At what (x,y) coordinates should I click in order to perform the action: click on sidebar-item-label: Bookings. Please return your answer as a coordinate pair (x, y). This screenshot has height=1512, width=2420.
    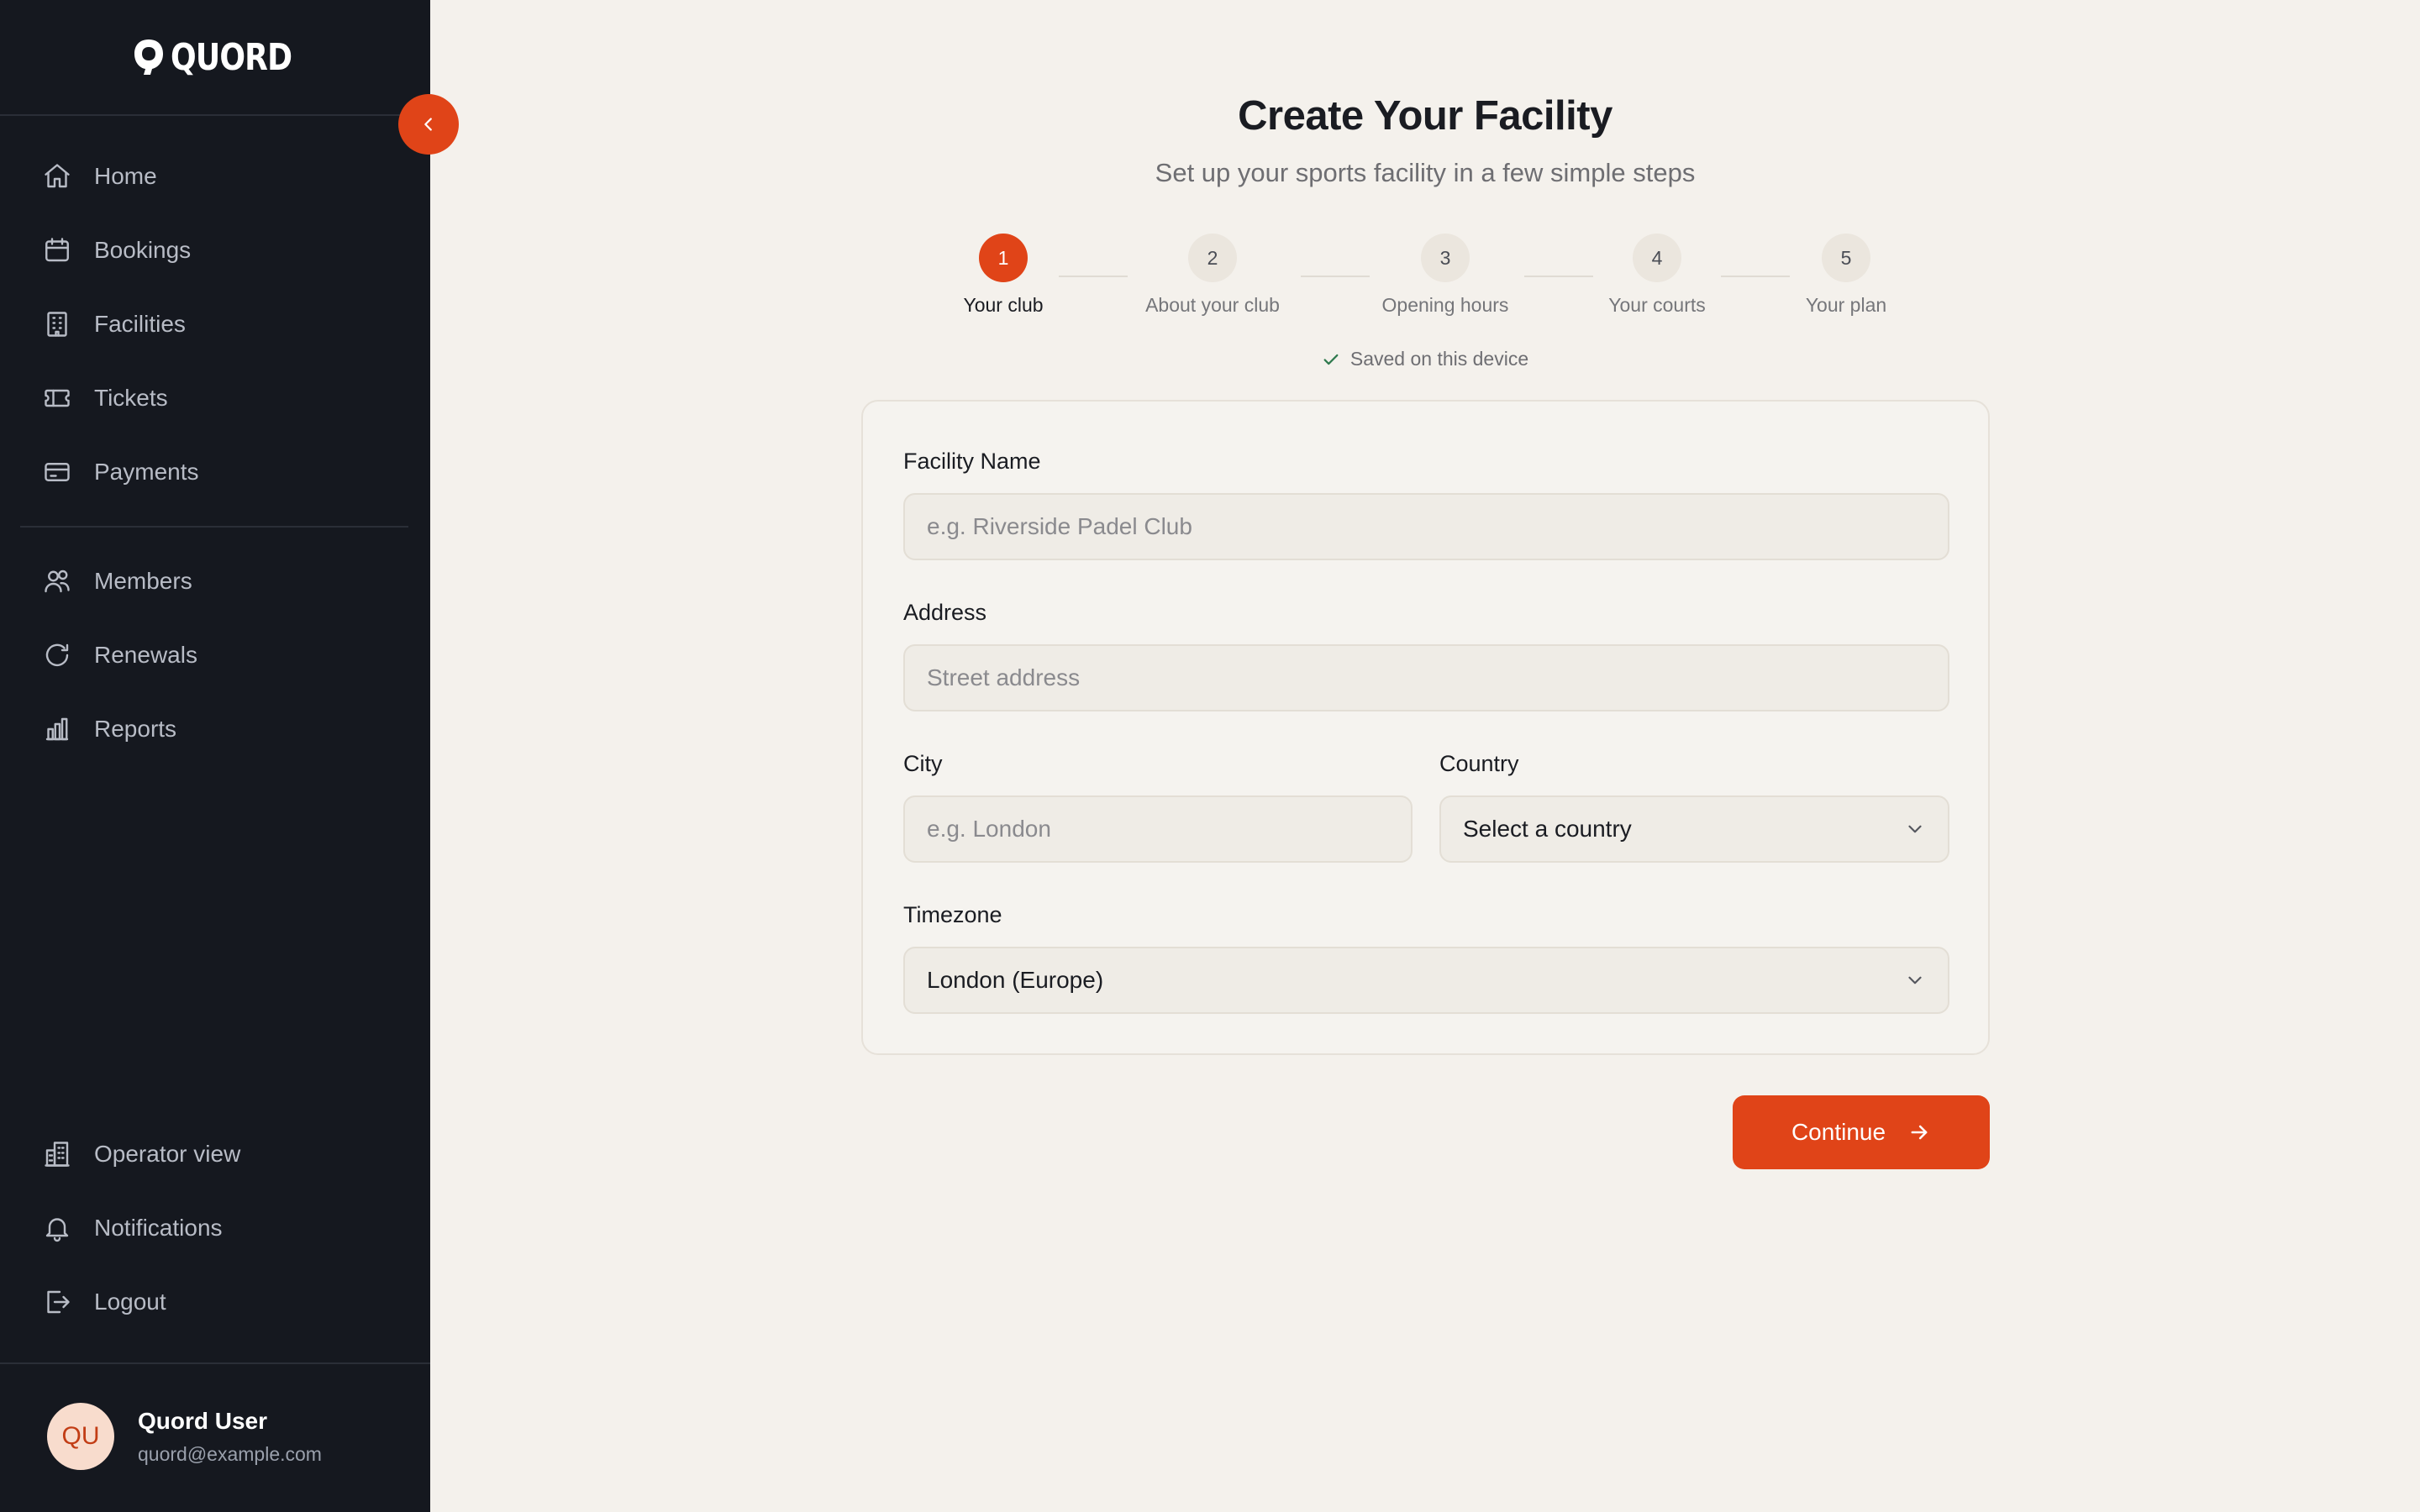
    Looking at the image, I should click on (143, 250).